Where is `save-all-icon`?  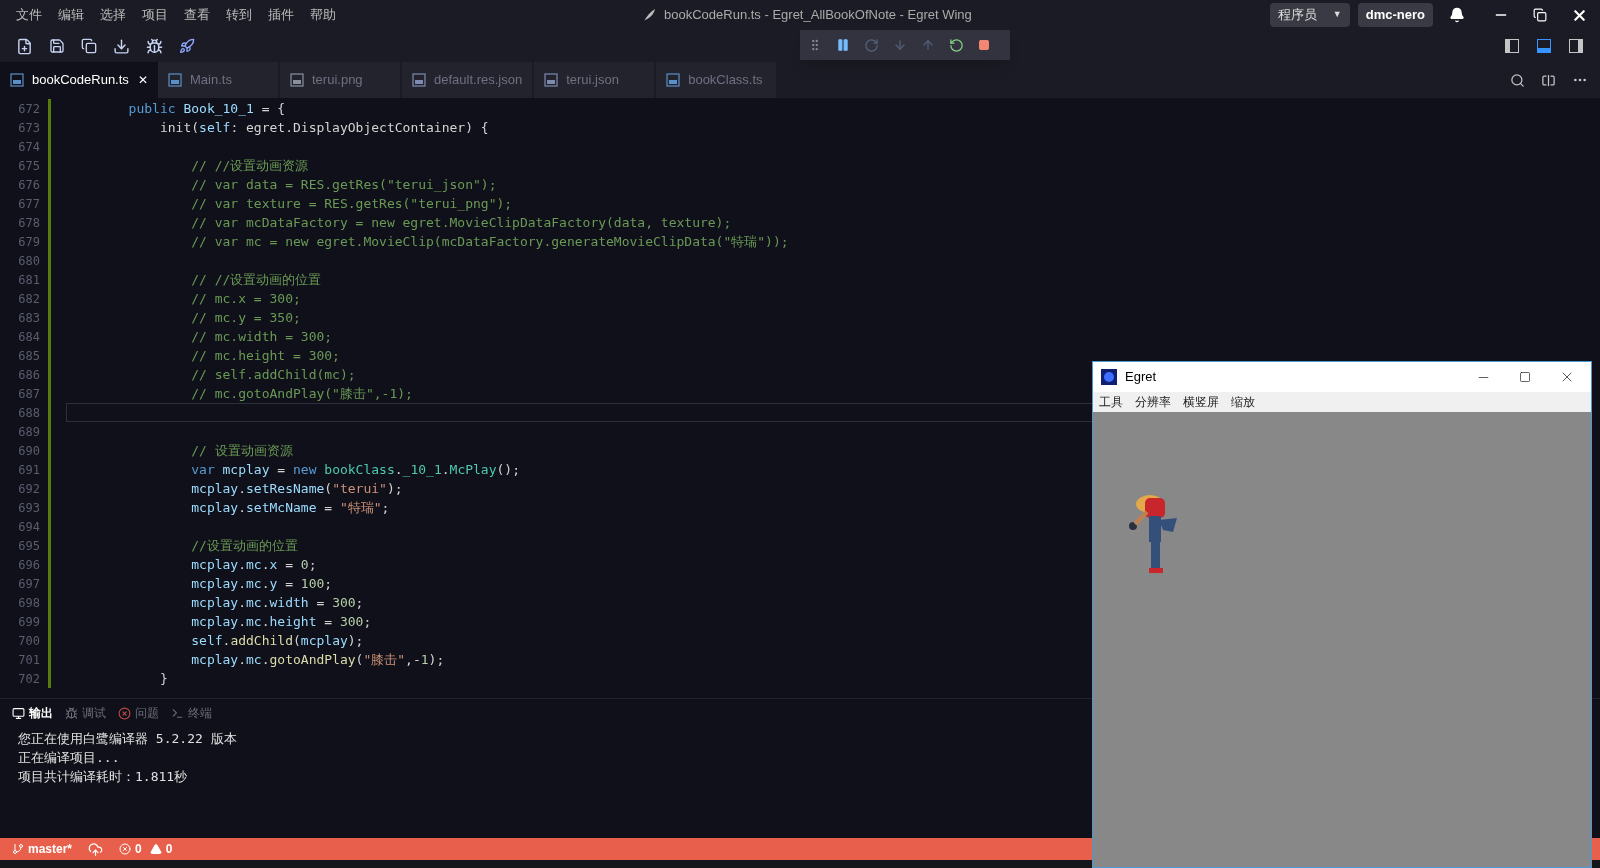 save-all-icon is located at coordinates (89, 46).